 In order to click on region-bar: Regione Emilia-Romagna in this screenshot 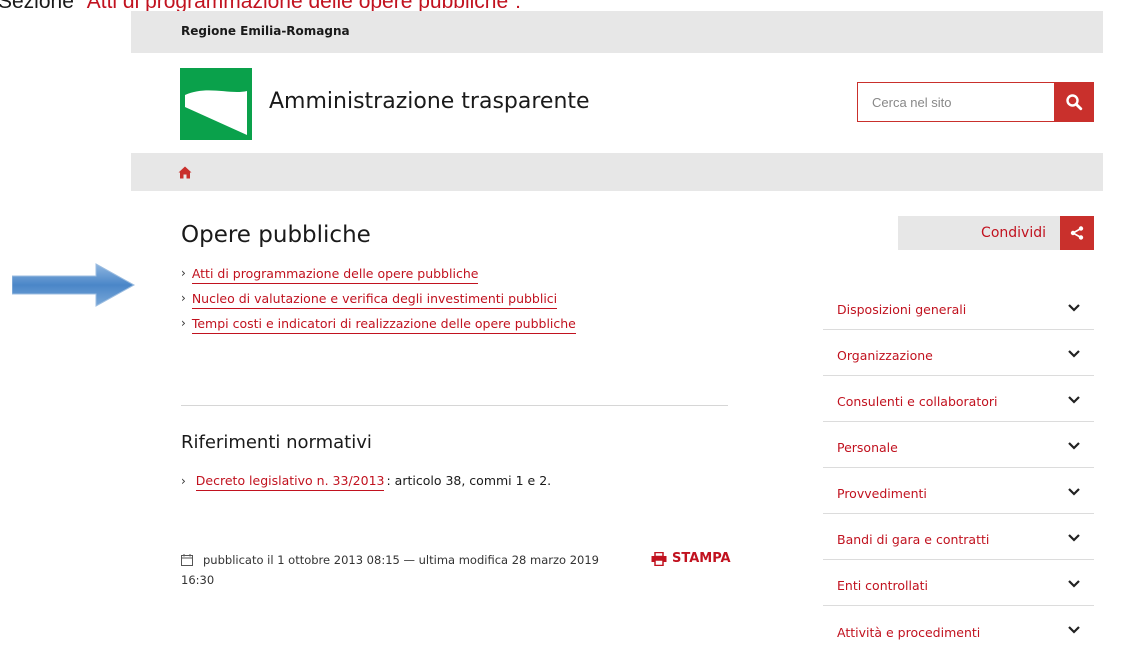, I will do `click(617, 32)`.